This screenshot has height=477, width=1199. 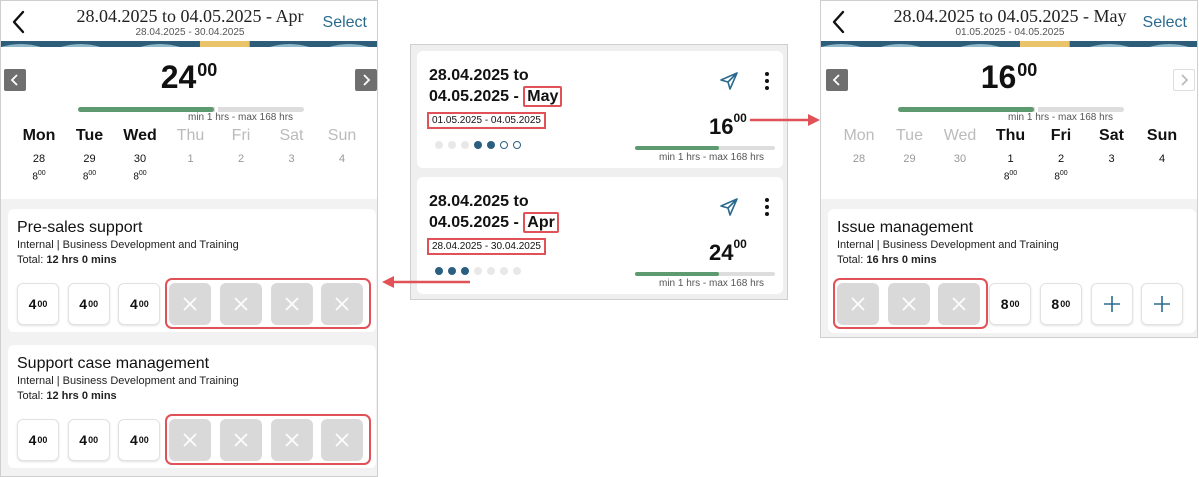 What do you see at coordinates (80, 227) in the screenshot?
I see `task-title: Pre-sales support` at bounding box center [80, 227].